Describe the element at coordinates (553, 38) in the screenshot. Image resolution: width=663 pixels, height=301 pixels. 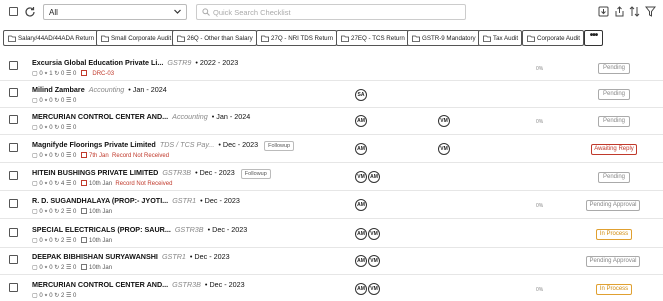
I see `chip-corporate-audit: Corporate Audit` at that location.